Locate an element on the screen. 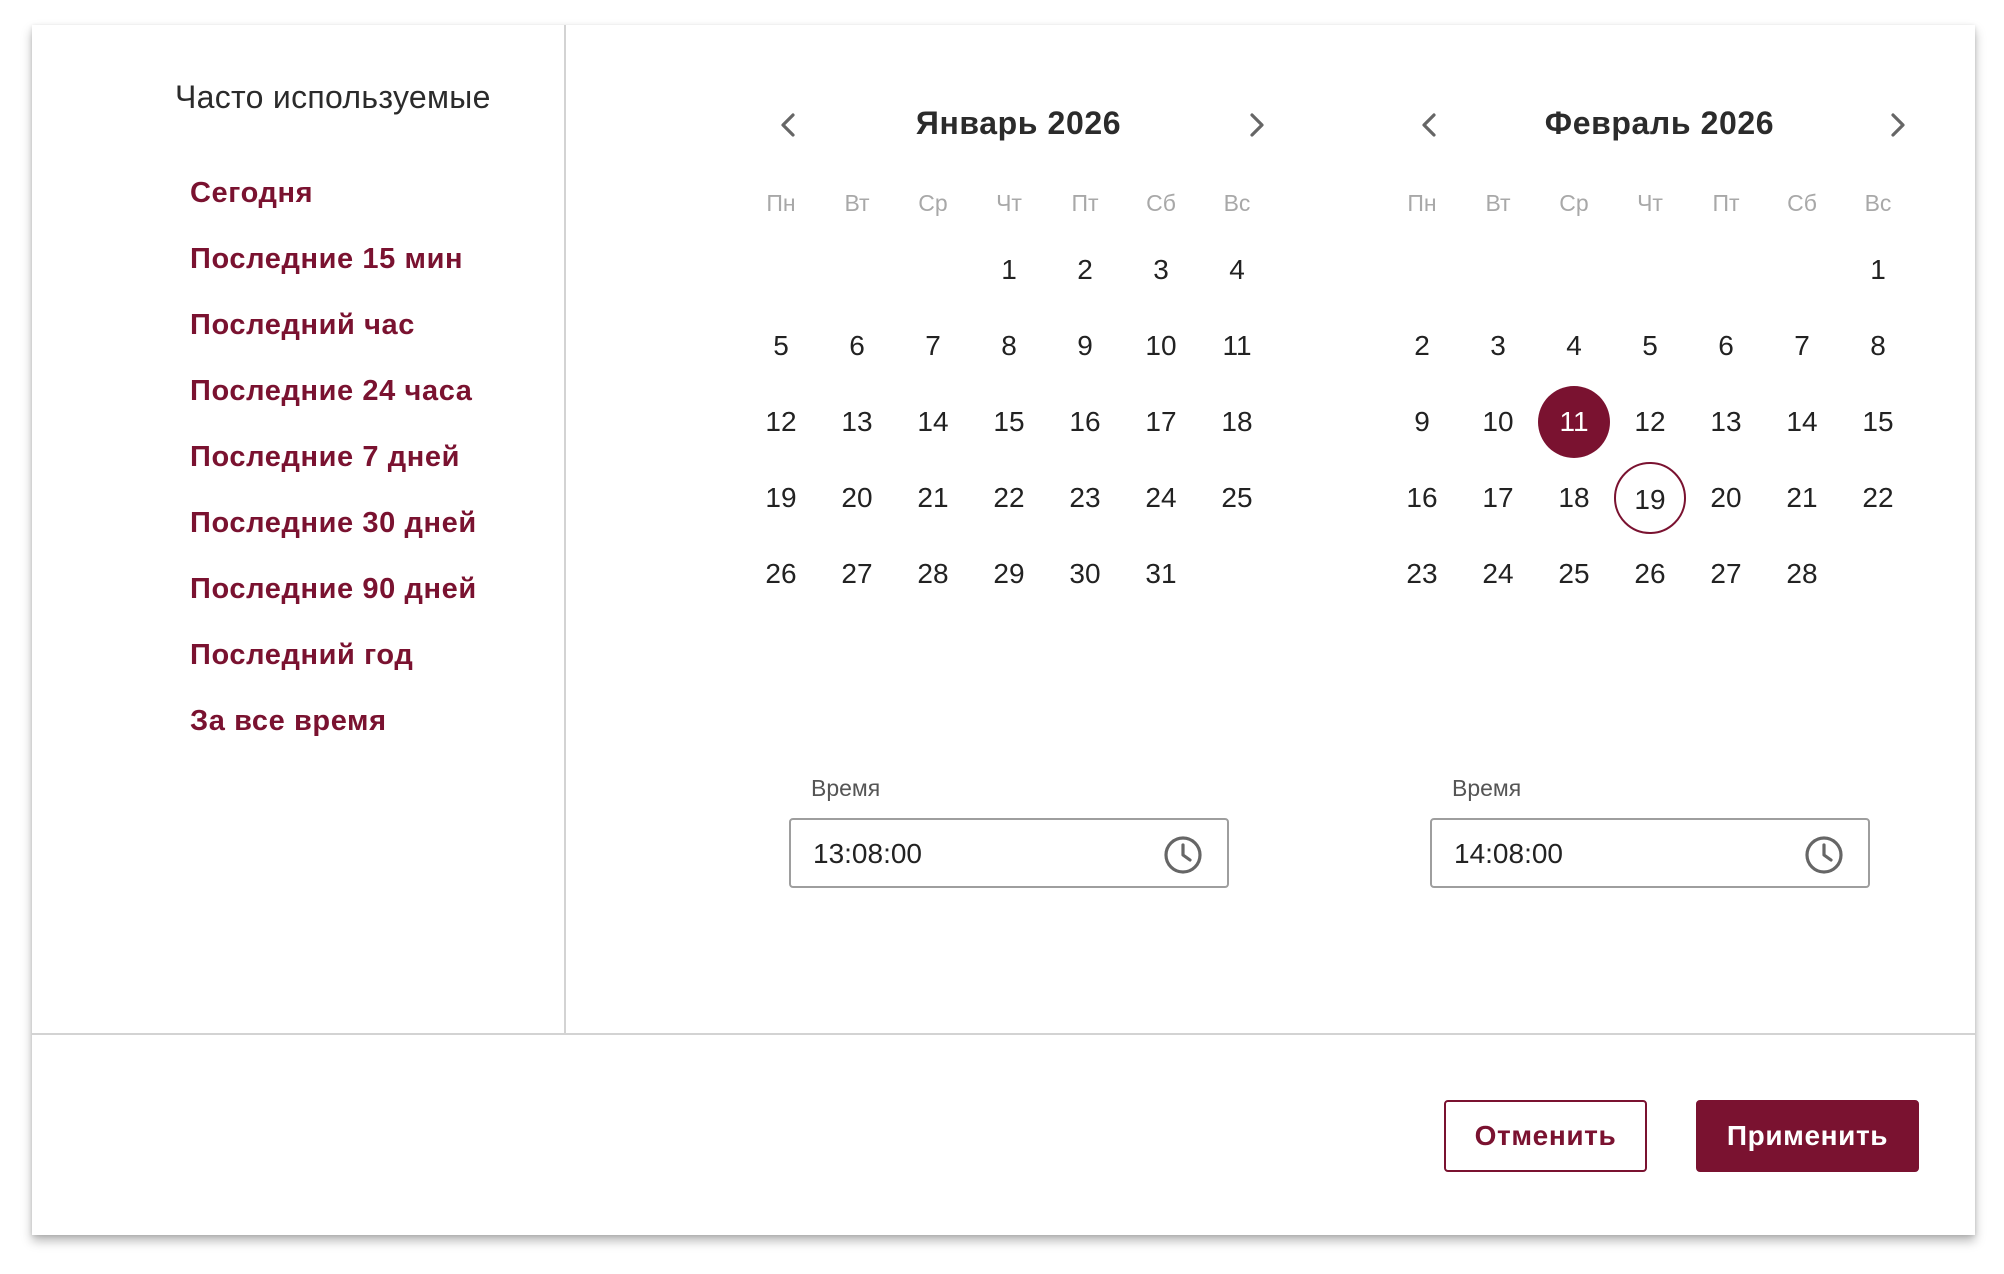 The width and height of the screenshot is (2004, 1274). day-cell-today: 19 is located at coordinates (1650, 498).